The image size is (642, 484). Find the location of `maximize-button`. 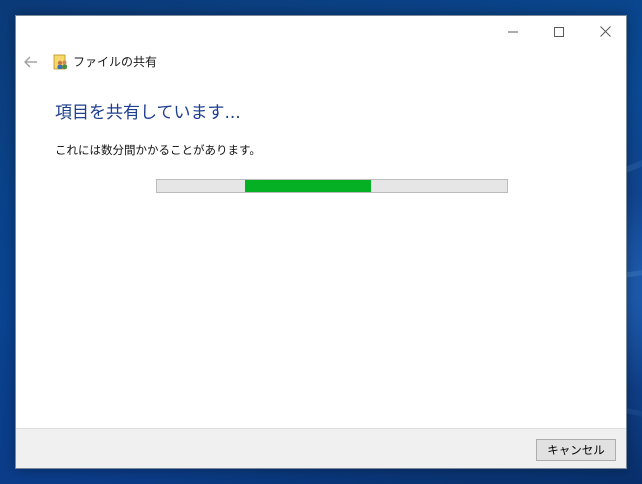

maximize-button is located at coordinates (559, 31).